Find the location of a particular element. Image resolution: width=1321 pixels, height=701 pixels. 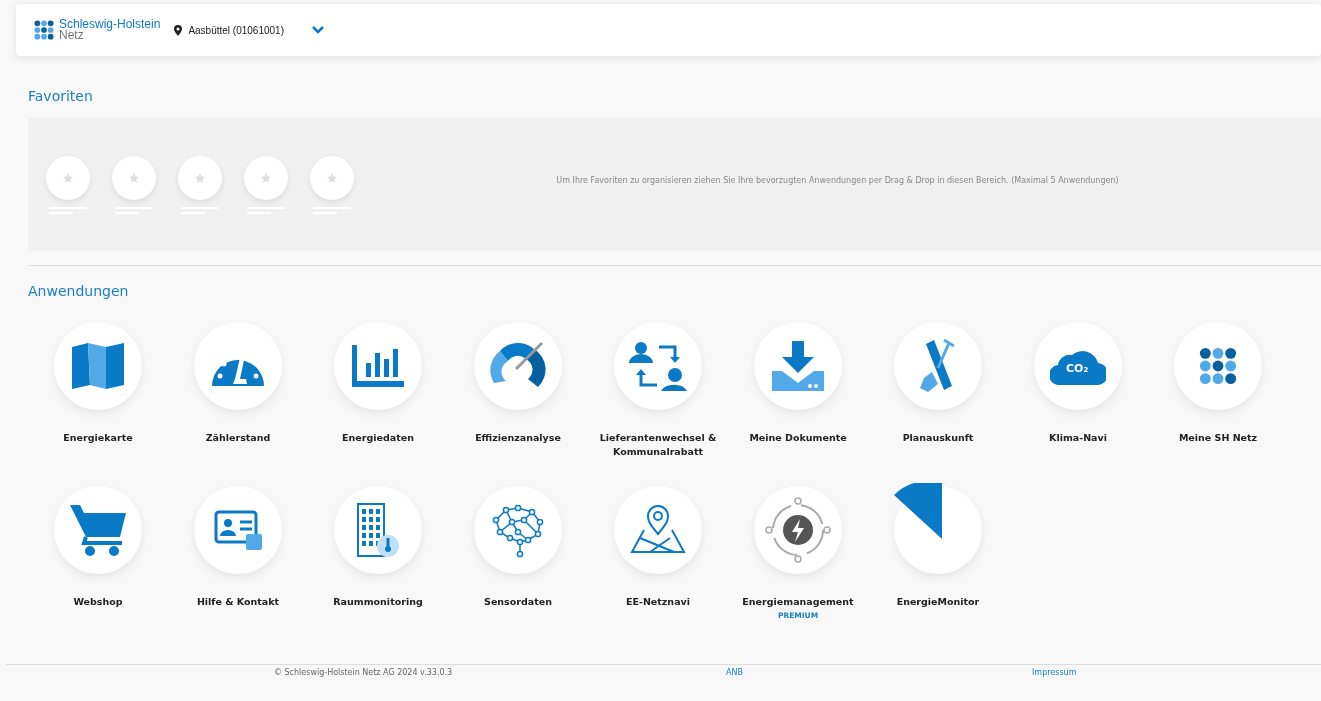

application-tile: Meine SH Netz is located at coordinates (1218, 383).